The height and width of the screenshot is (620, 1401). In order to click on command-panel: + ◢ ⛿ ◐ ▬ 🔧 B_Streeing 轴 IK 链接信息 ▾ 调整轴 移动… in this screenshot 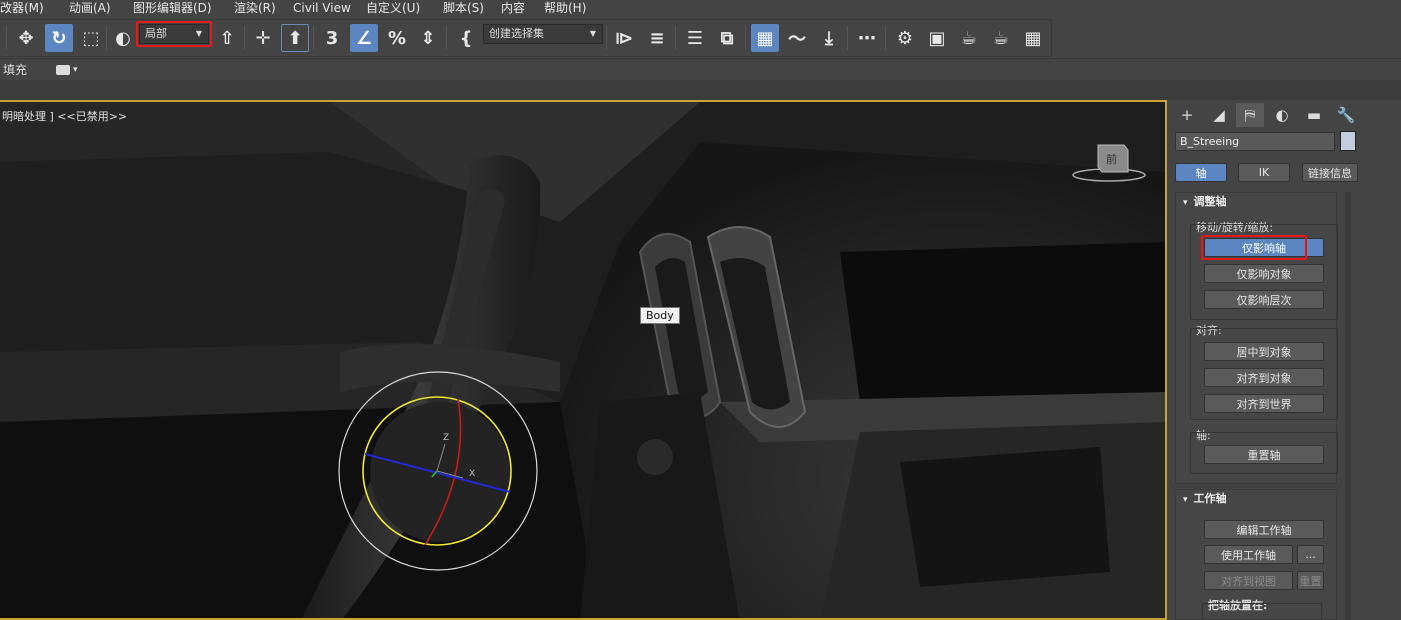, I will do `click(1285, 360)`.